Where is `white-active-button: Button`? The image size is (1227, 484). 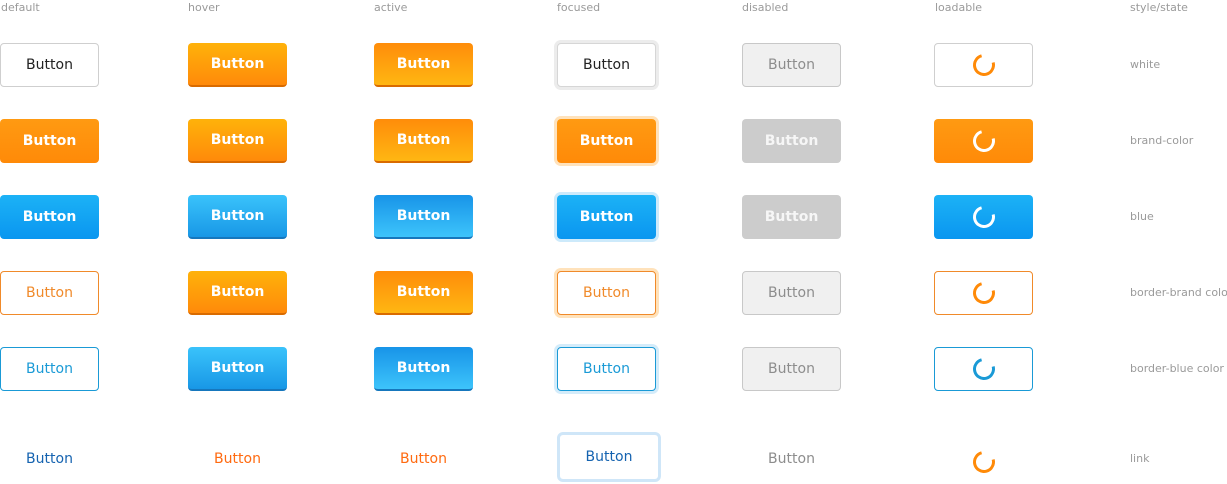 white-active-button: Button is located at coordinates (423, 65).